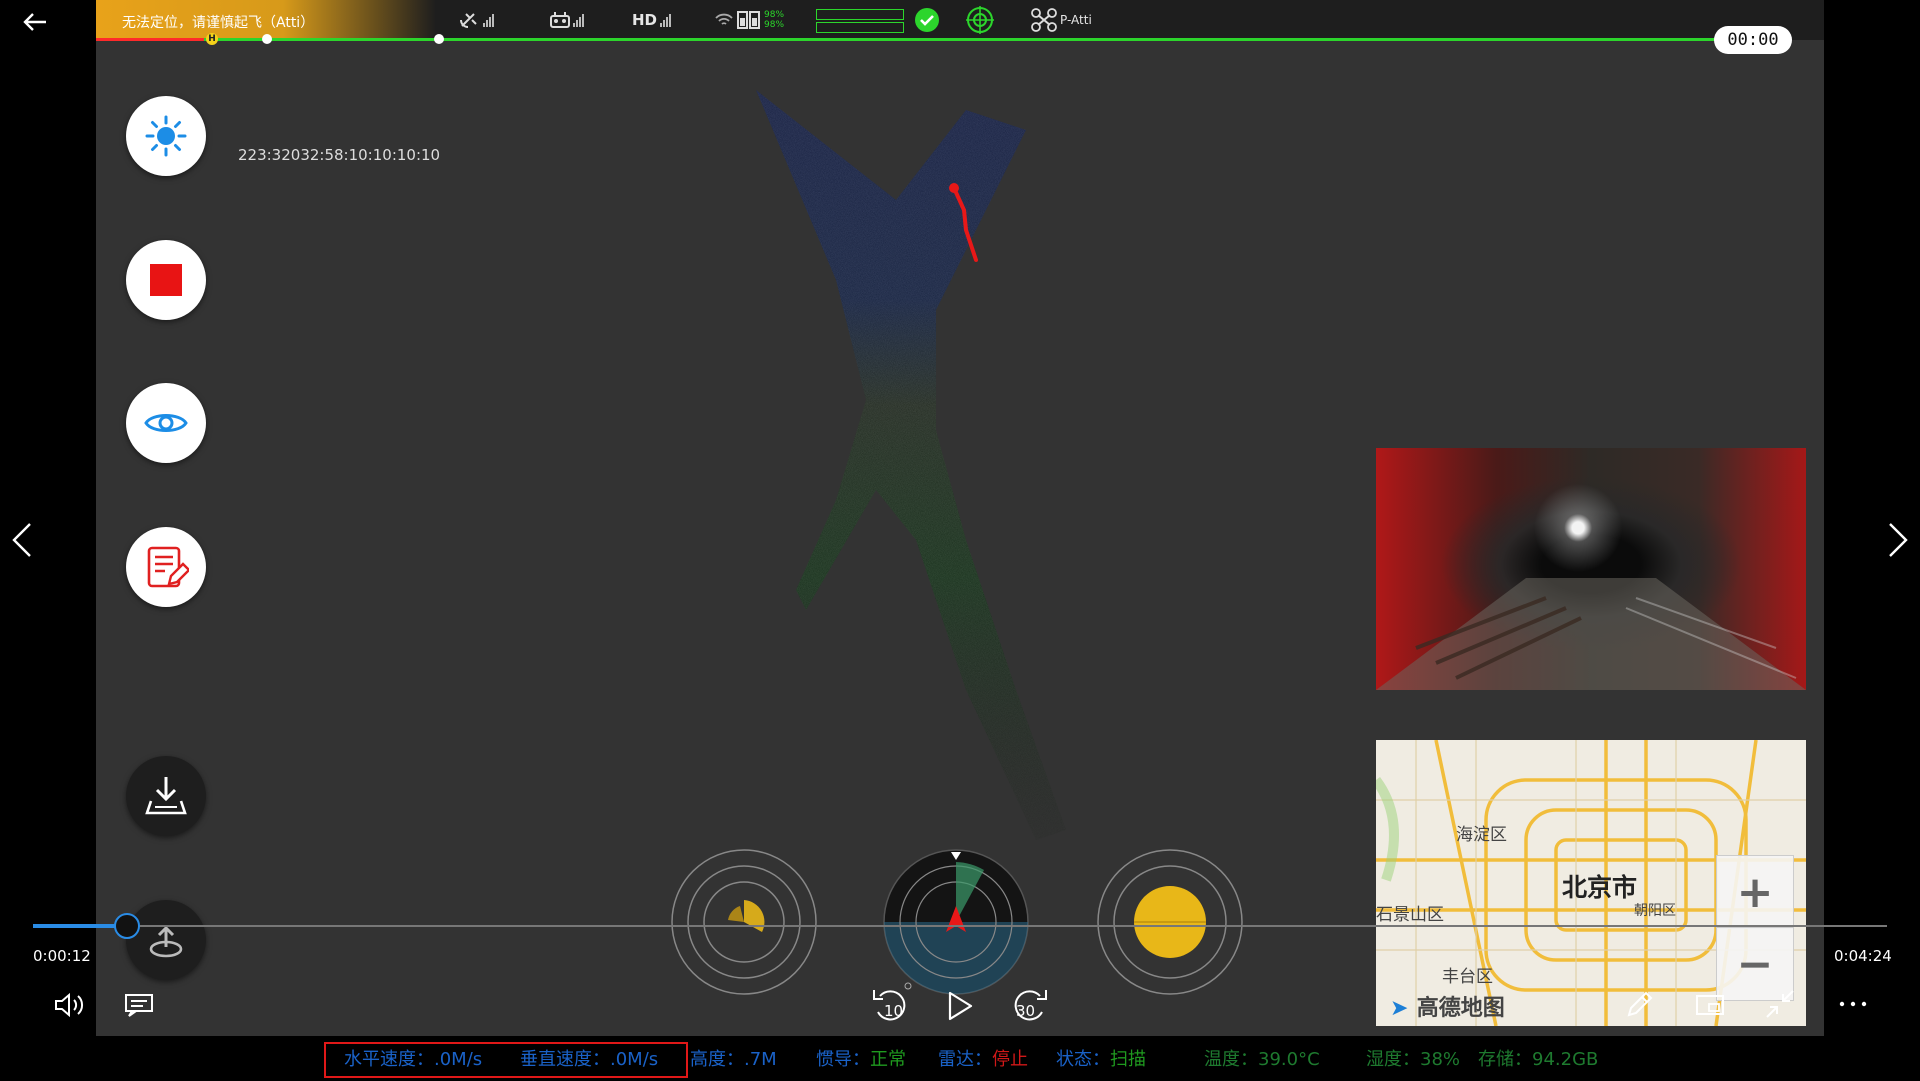 The width and height of the screenshot is (1920, 1081). Describe the element at coordinates (724, 19) in the screenshot. I see `wifi-icon` at that location.